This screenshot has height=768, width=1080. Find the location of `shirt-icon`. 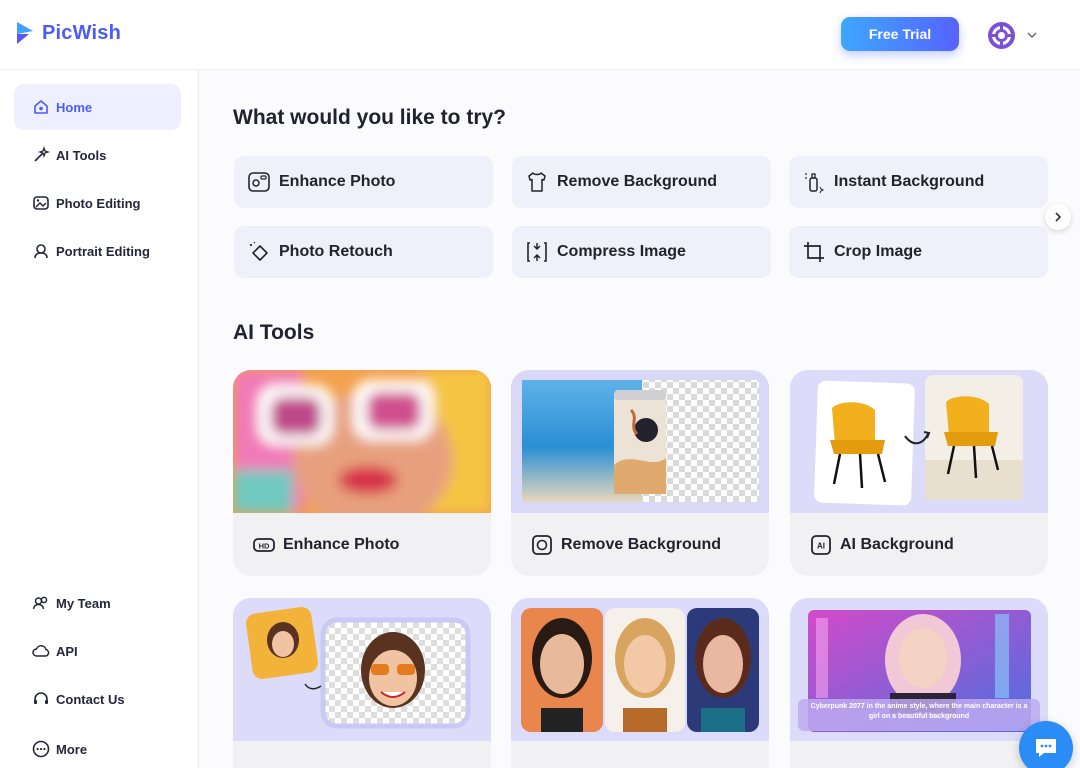

shirt-icon is located at coordinates (537, 182).